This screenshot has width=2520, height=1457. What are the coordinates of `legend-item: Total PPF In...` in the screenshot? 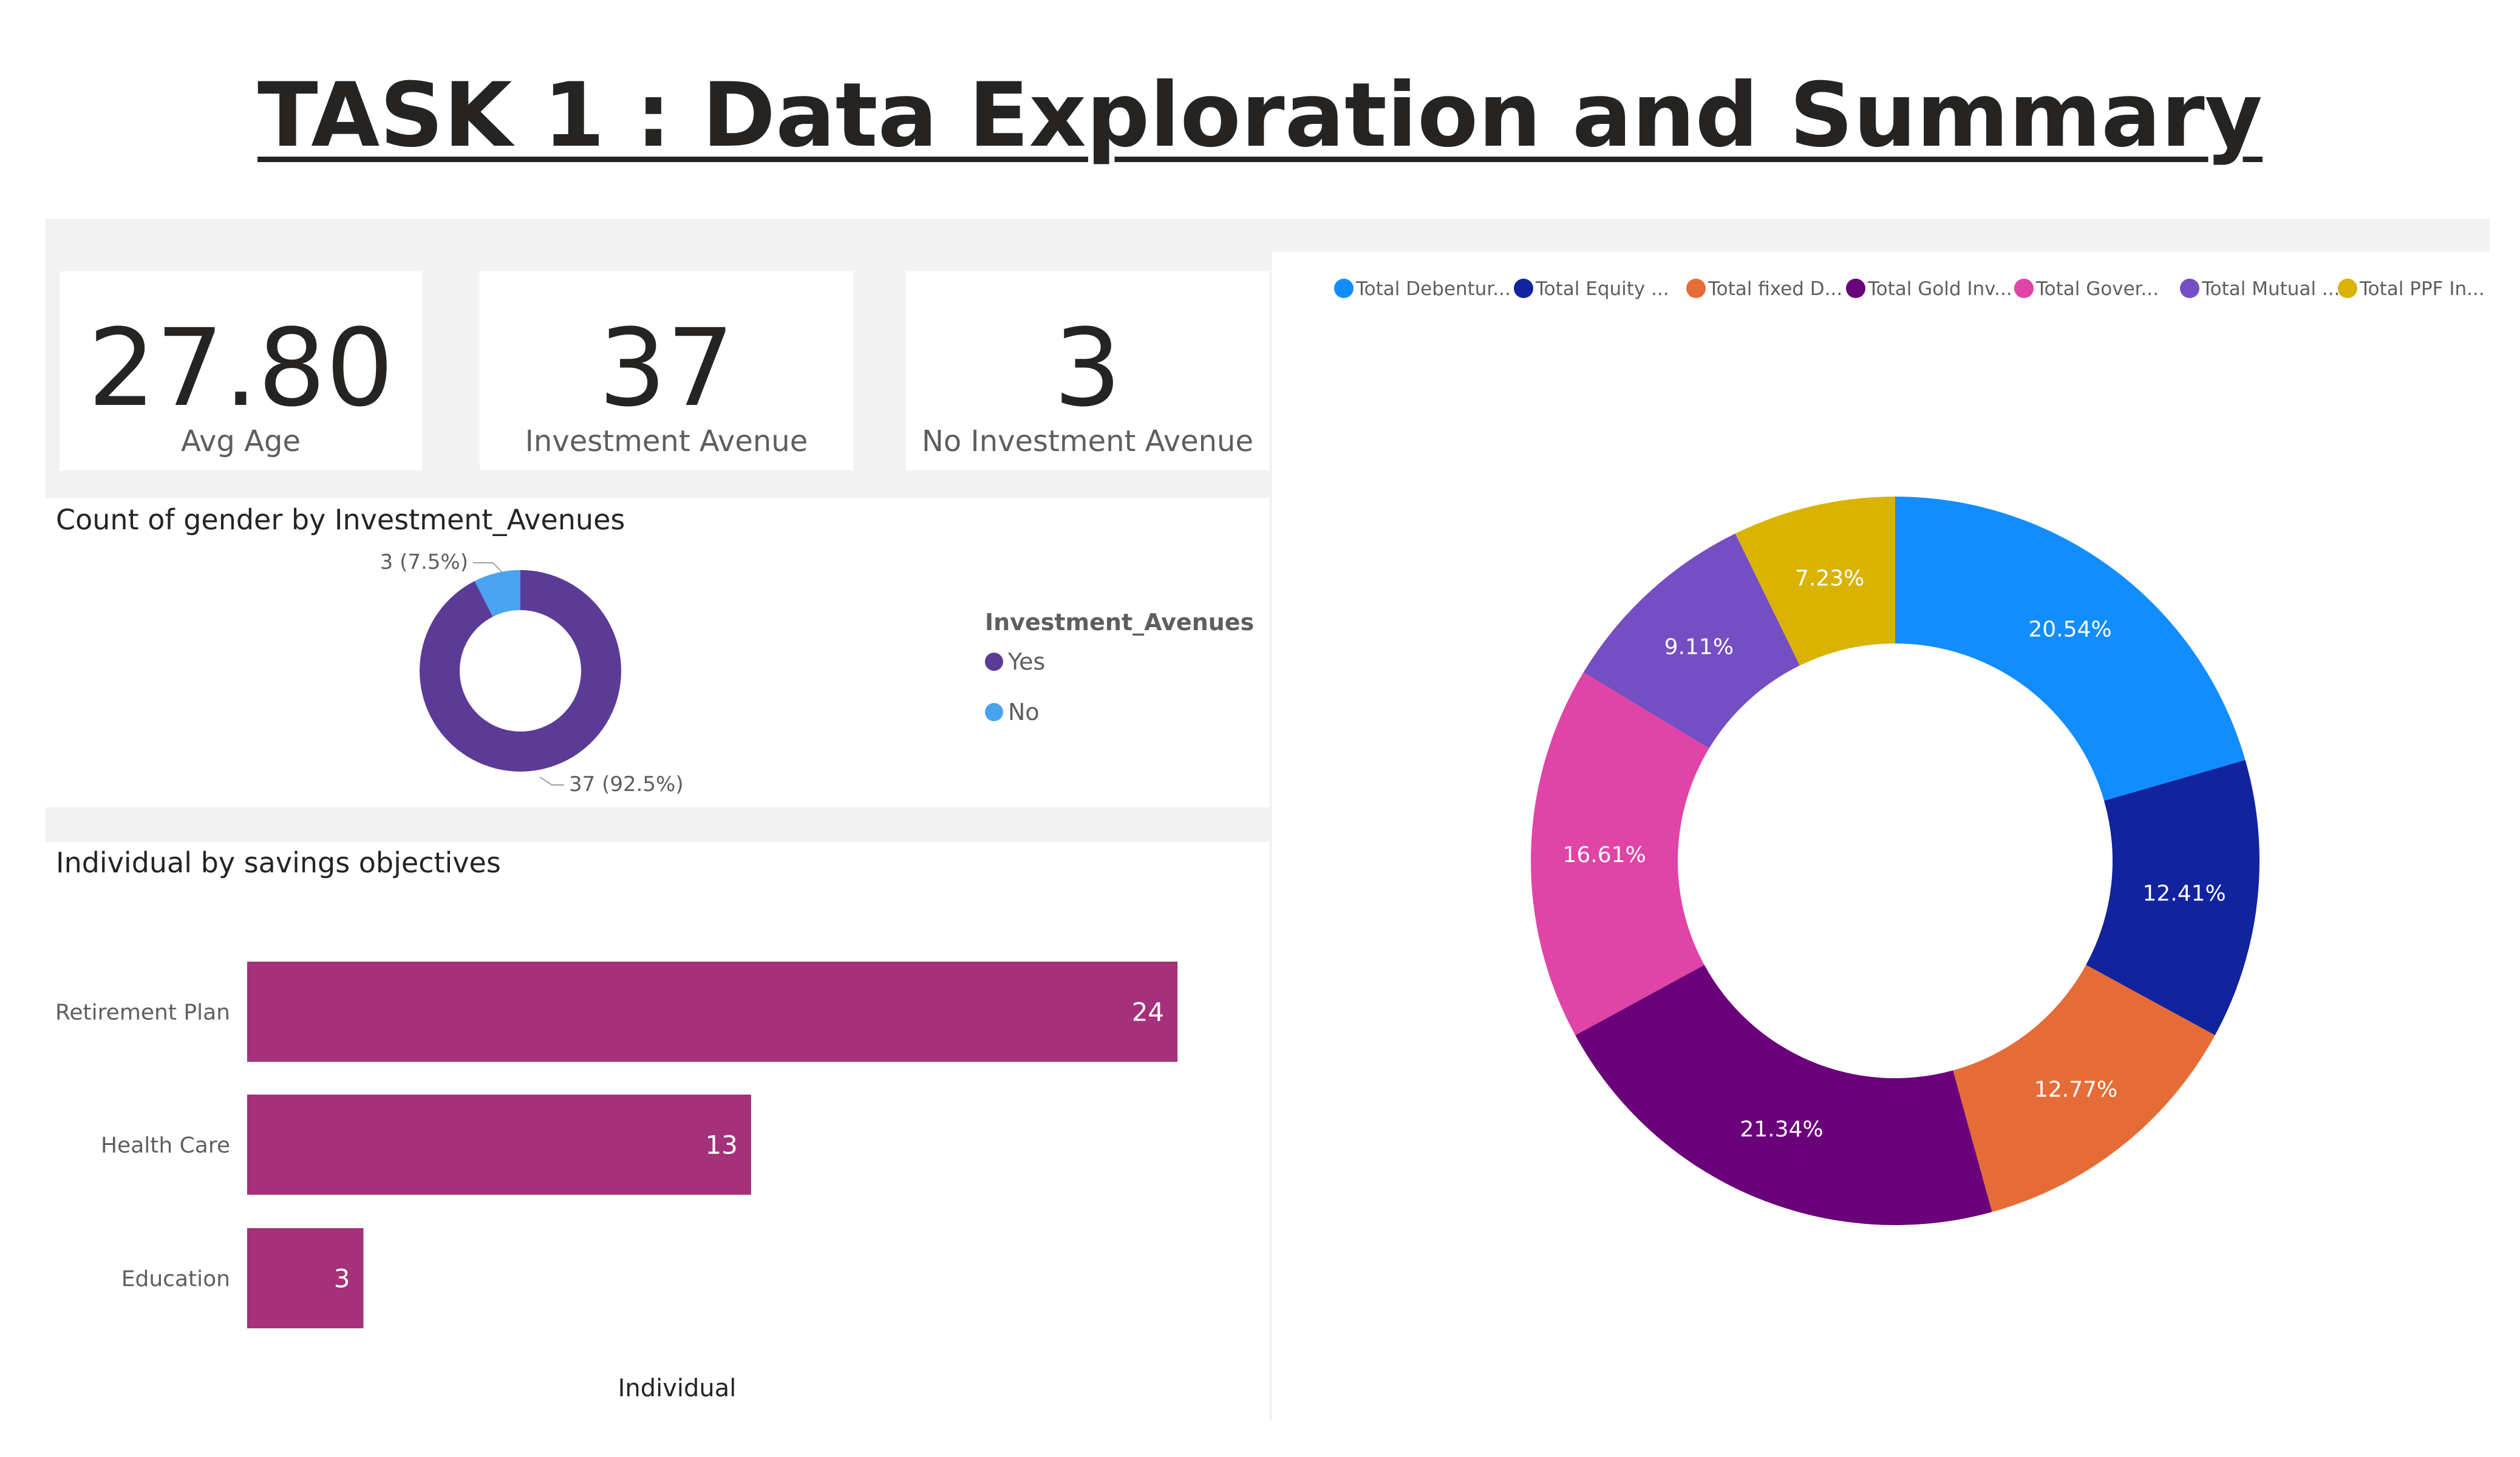 It's located at (2411, 289).